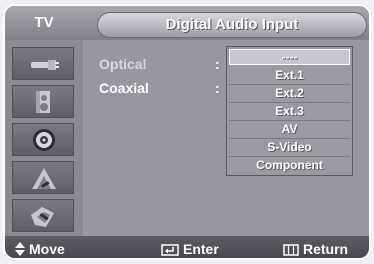 This screenshot has height=264, width=374. What do you see at coordinates (20, 249) in the screenshot?
I see `up-down-arrows-icon` at bounding box center [20, 249].